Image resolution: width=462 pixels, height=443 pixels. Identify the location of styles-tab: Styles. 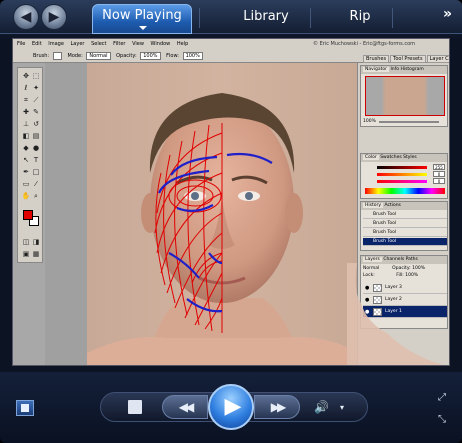
(410, 157).